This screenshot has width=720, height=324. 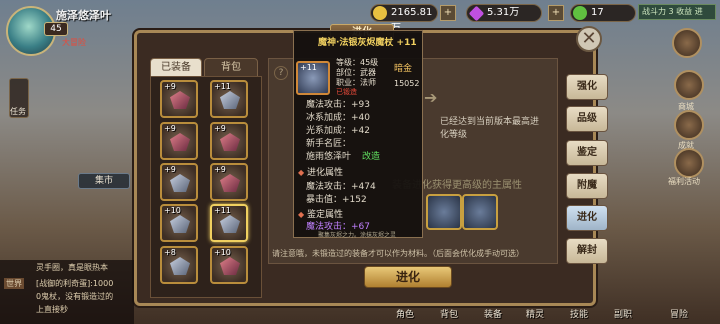 I want to click on achievement-button, so click(x=689, y=125).